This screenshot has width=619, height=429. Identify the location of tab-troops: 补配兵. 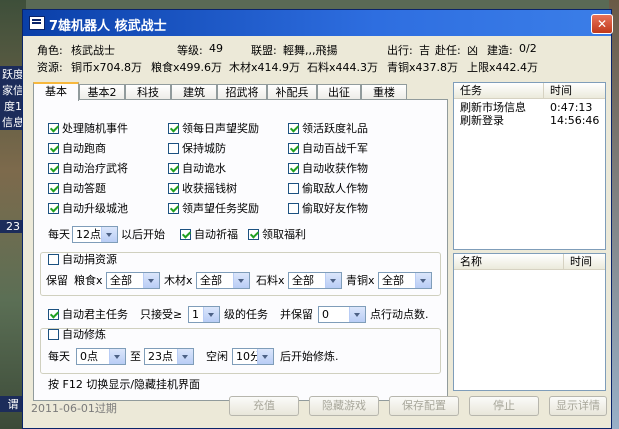
(292, 92).